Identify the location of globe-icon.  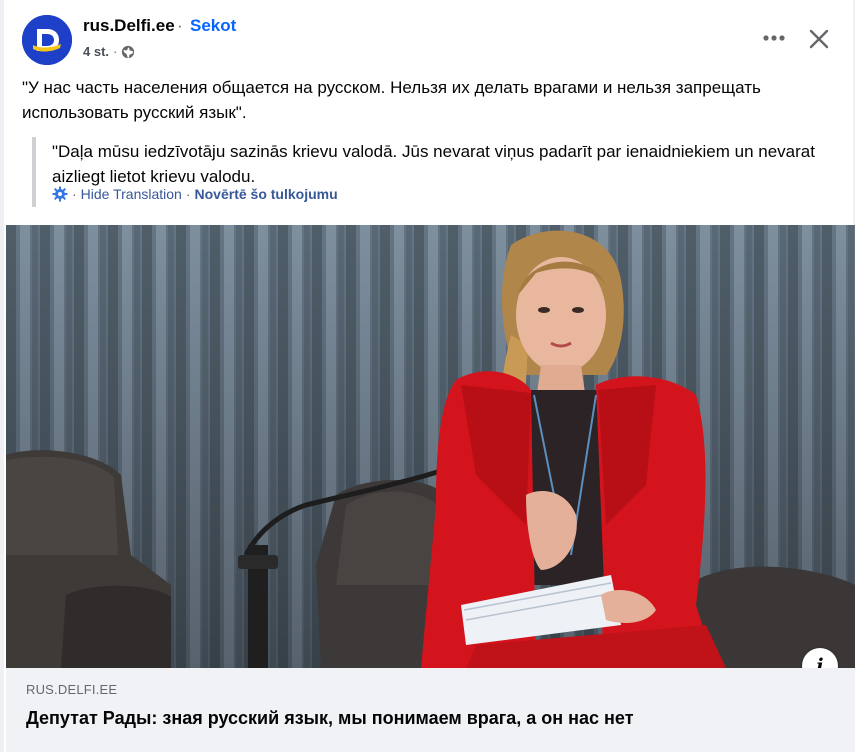
(128, 52).